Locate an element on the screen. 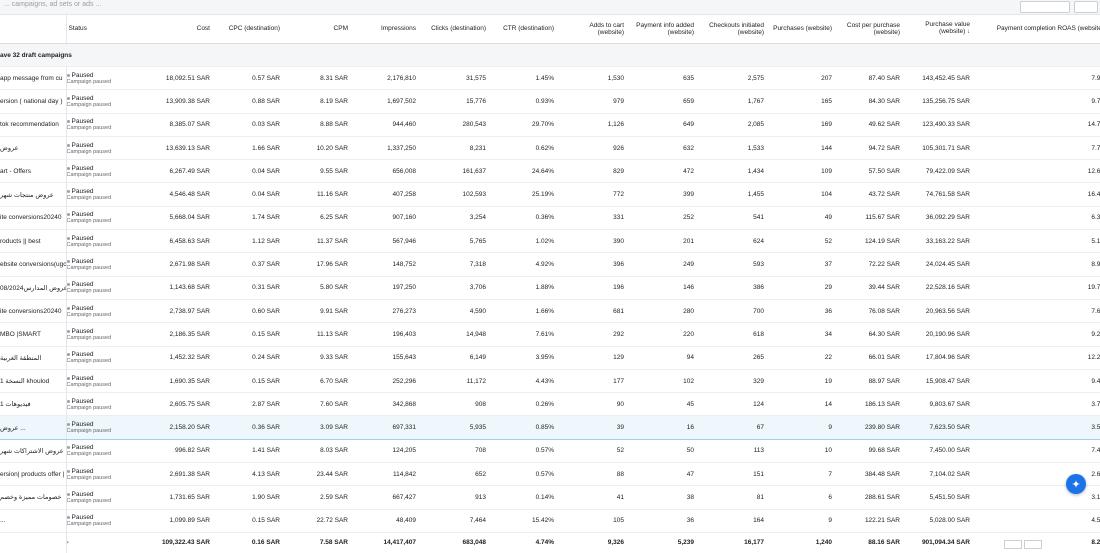 This screenshot has height=553, width=1100. column-header-roas: Payment completion ROAS (website) is located at coordinates (1038, 29).